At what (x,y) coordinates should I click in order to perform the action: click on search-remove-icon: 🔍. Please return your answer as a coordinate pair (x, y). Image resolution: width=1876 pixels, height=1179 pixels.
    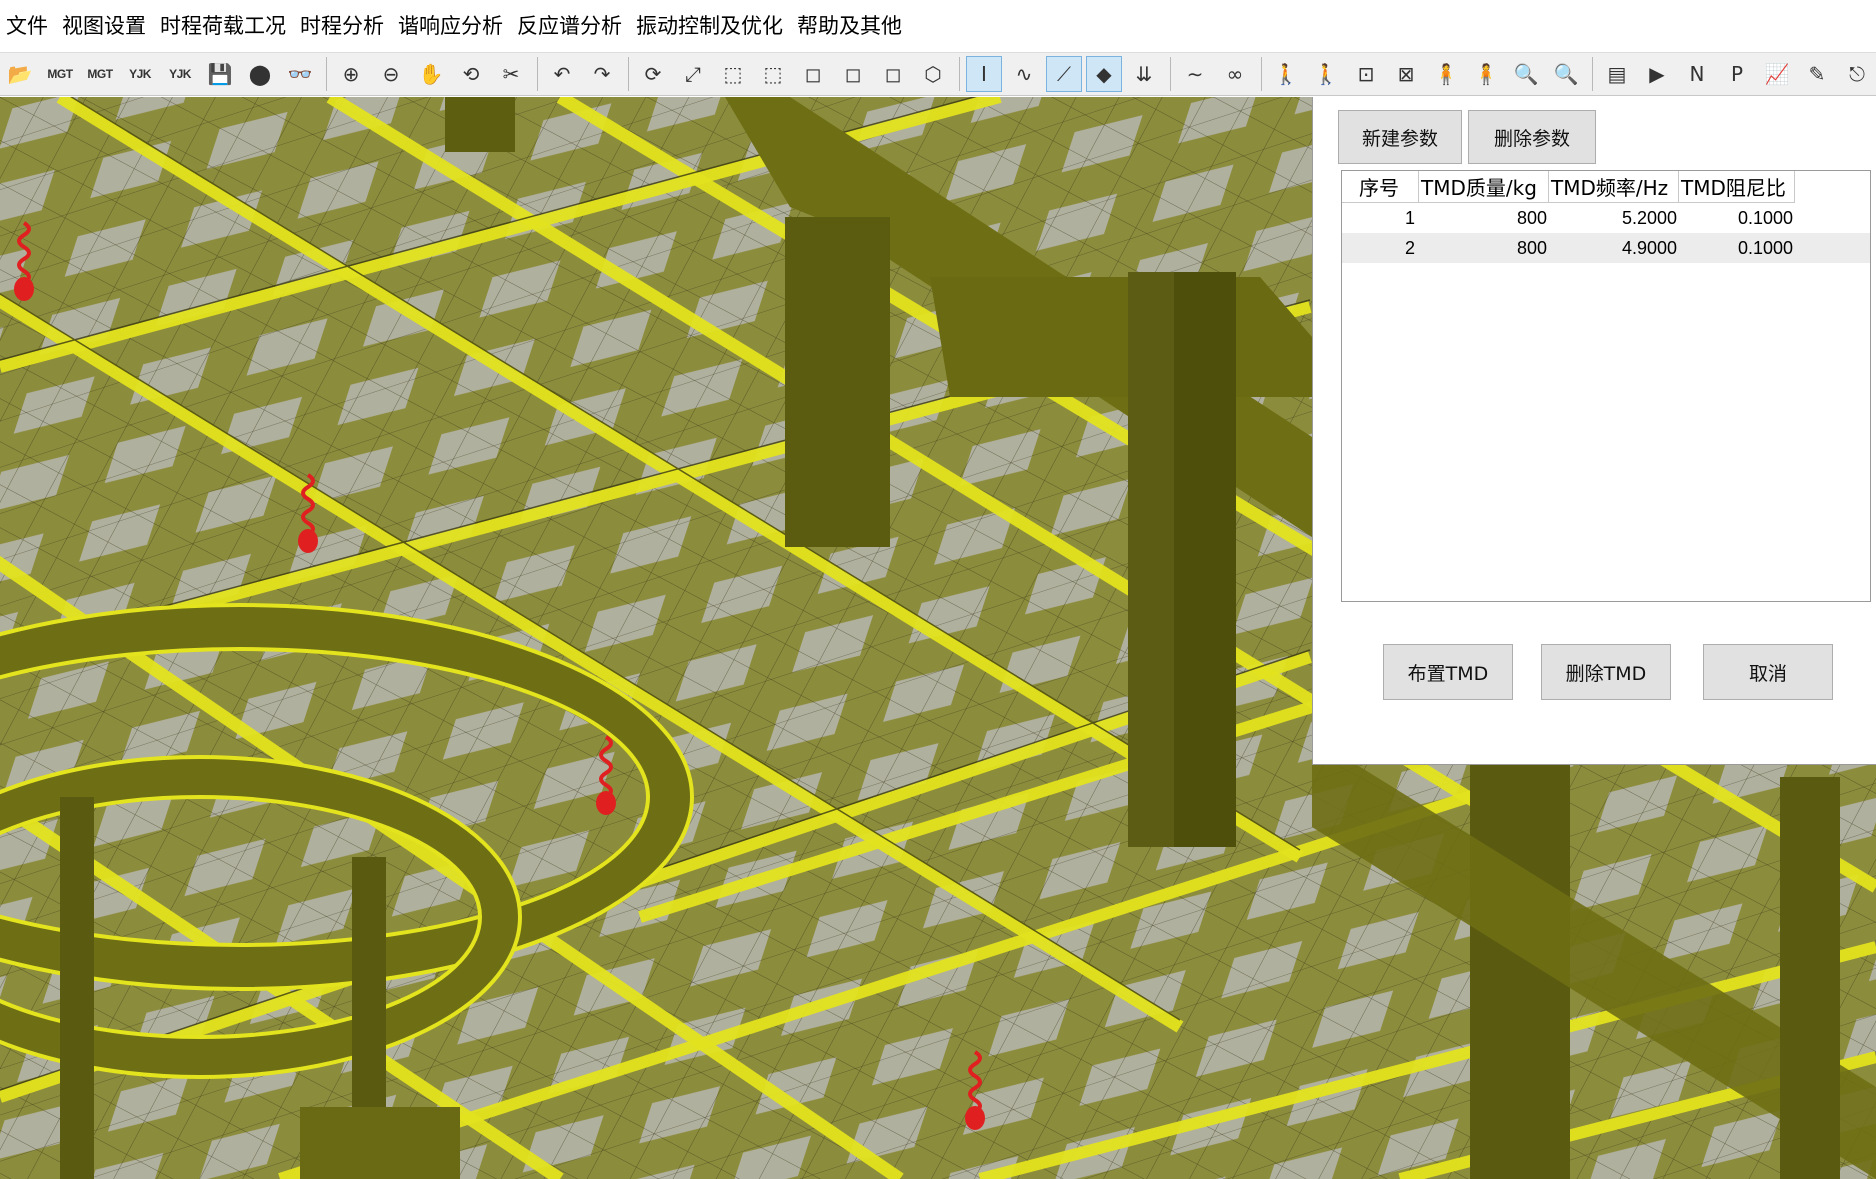
    Looking at the image, I should click on (1566, 74).